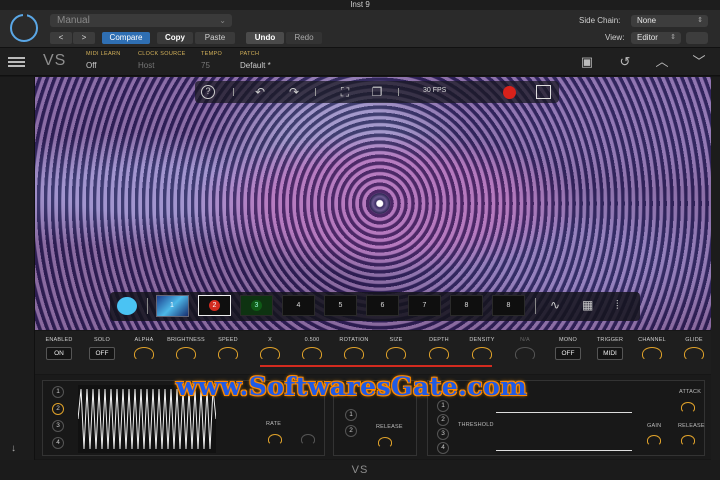 This screenshot has height=480, width=720. I want to click on lfo-3-button: 3, so click(58, 426).